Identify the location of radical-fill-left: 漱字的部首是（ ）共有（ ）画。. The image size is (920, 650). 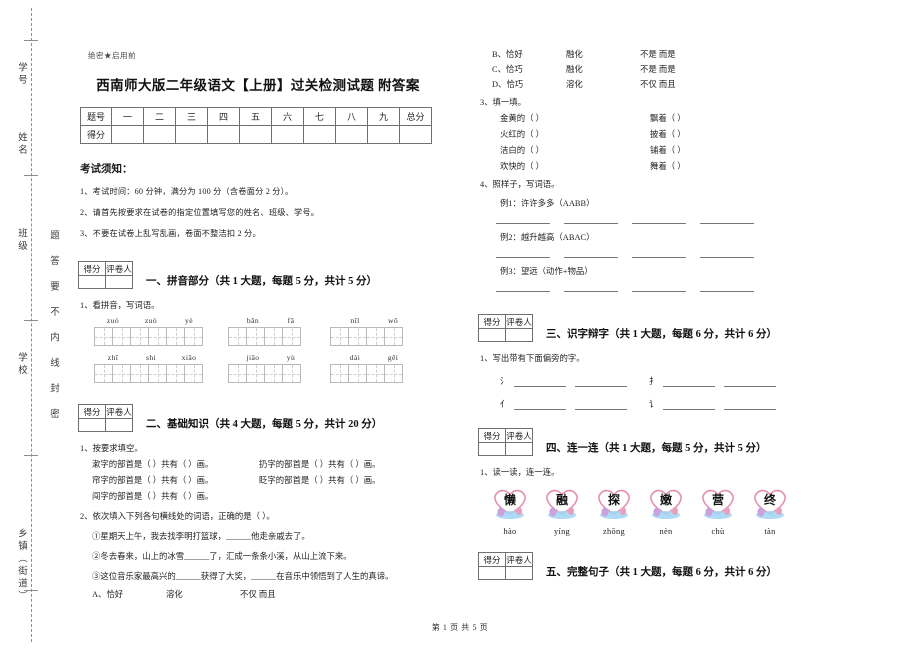
(175, 464).